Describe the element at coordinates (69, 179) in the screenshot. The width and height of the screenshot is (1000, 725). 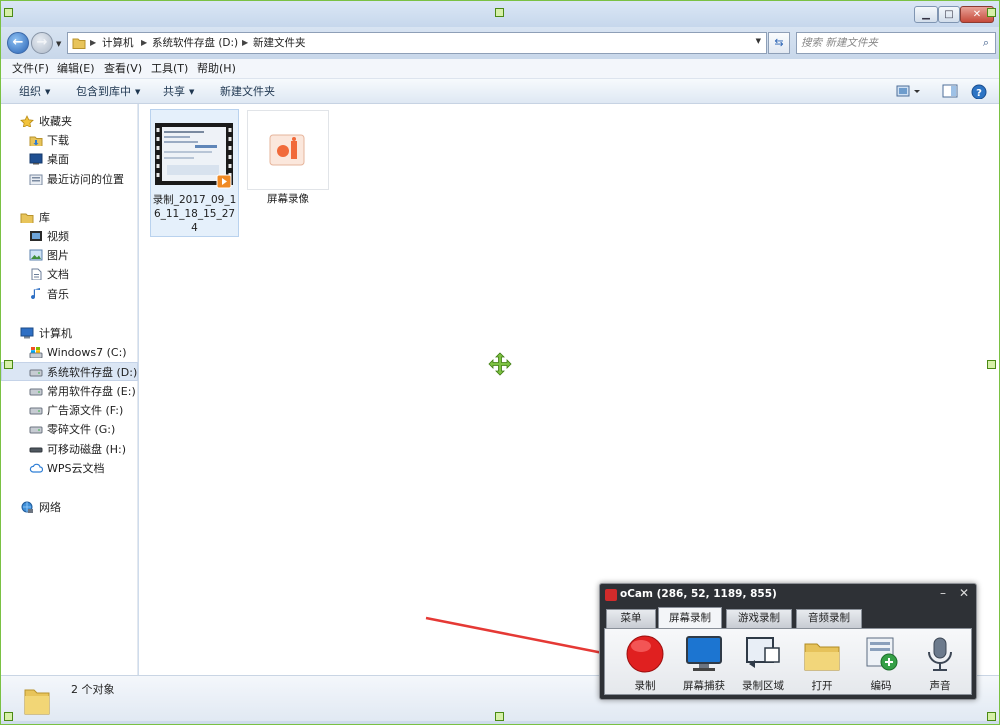
I see `nav-recent-places: 最近访问的位置` at that location.